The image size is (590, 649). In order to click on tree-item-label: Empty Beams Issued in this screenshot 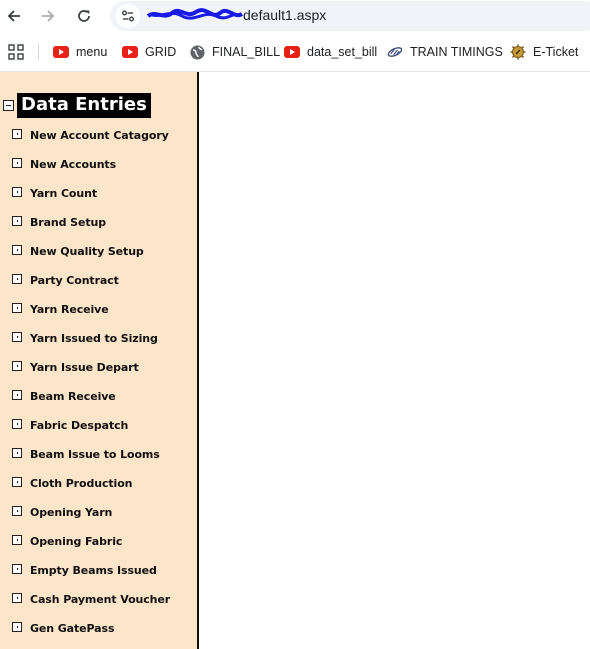, I will do `click(93, 571)`.